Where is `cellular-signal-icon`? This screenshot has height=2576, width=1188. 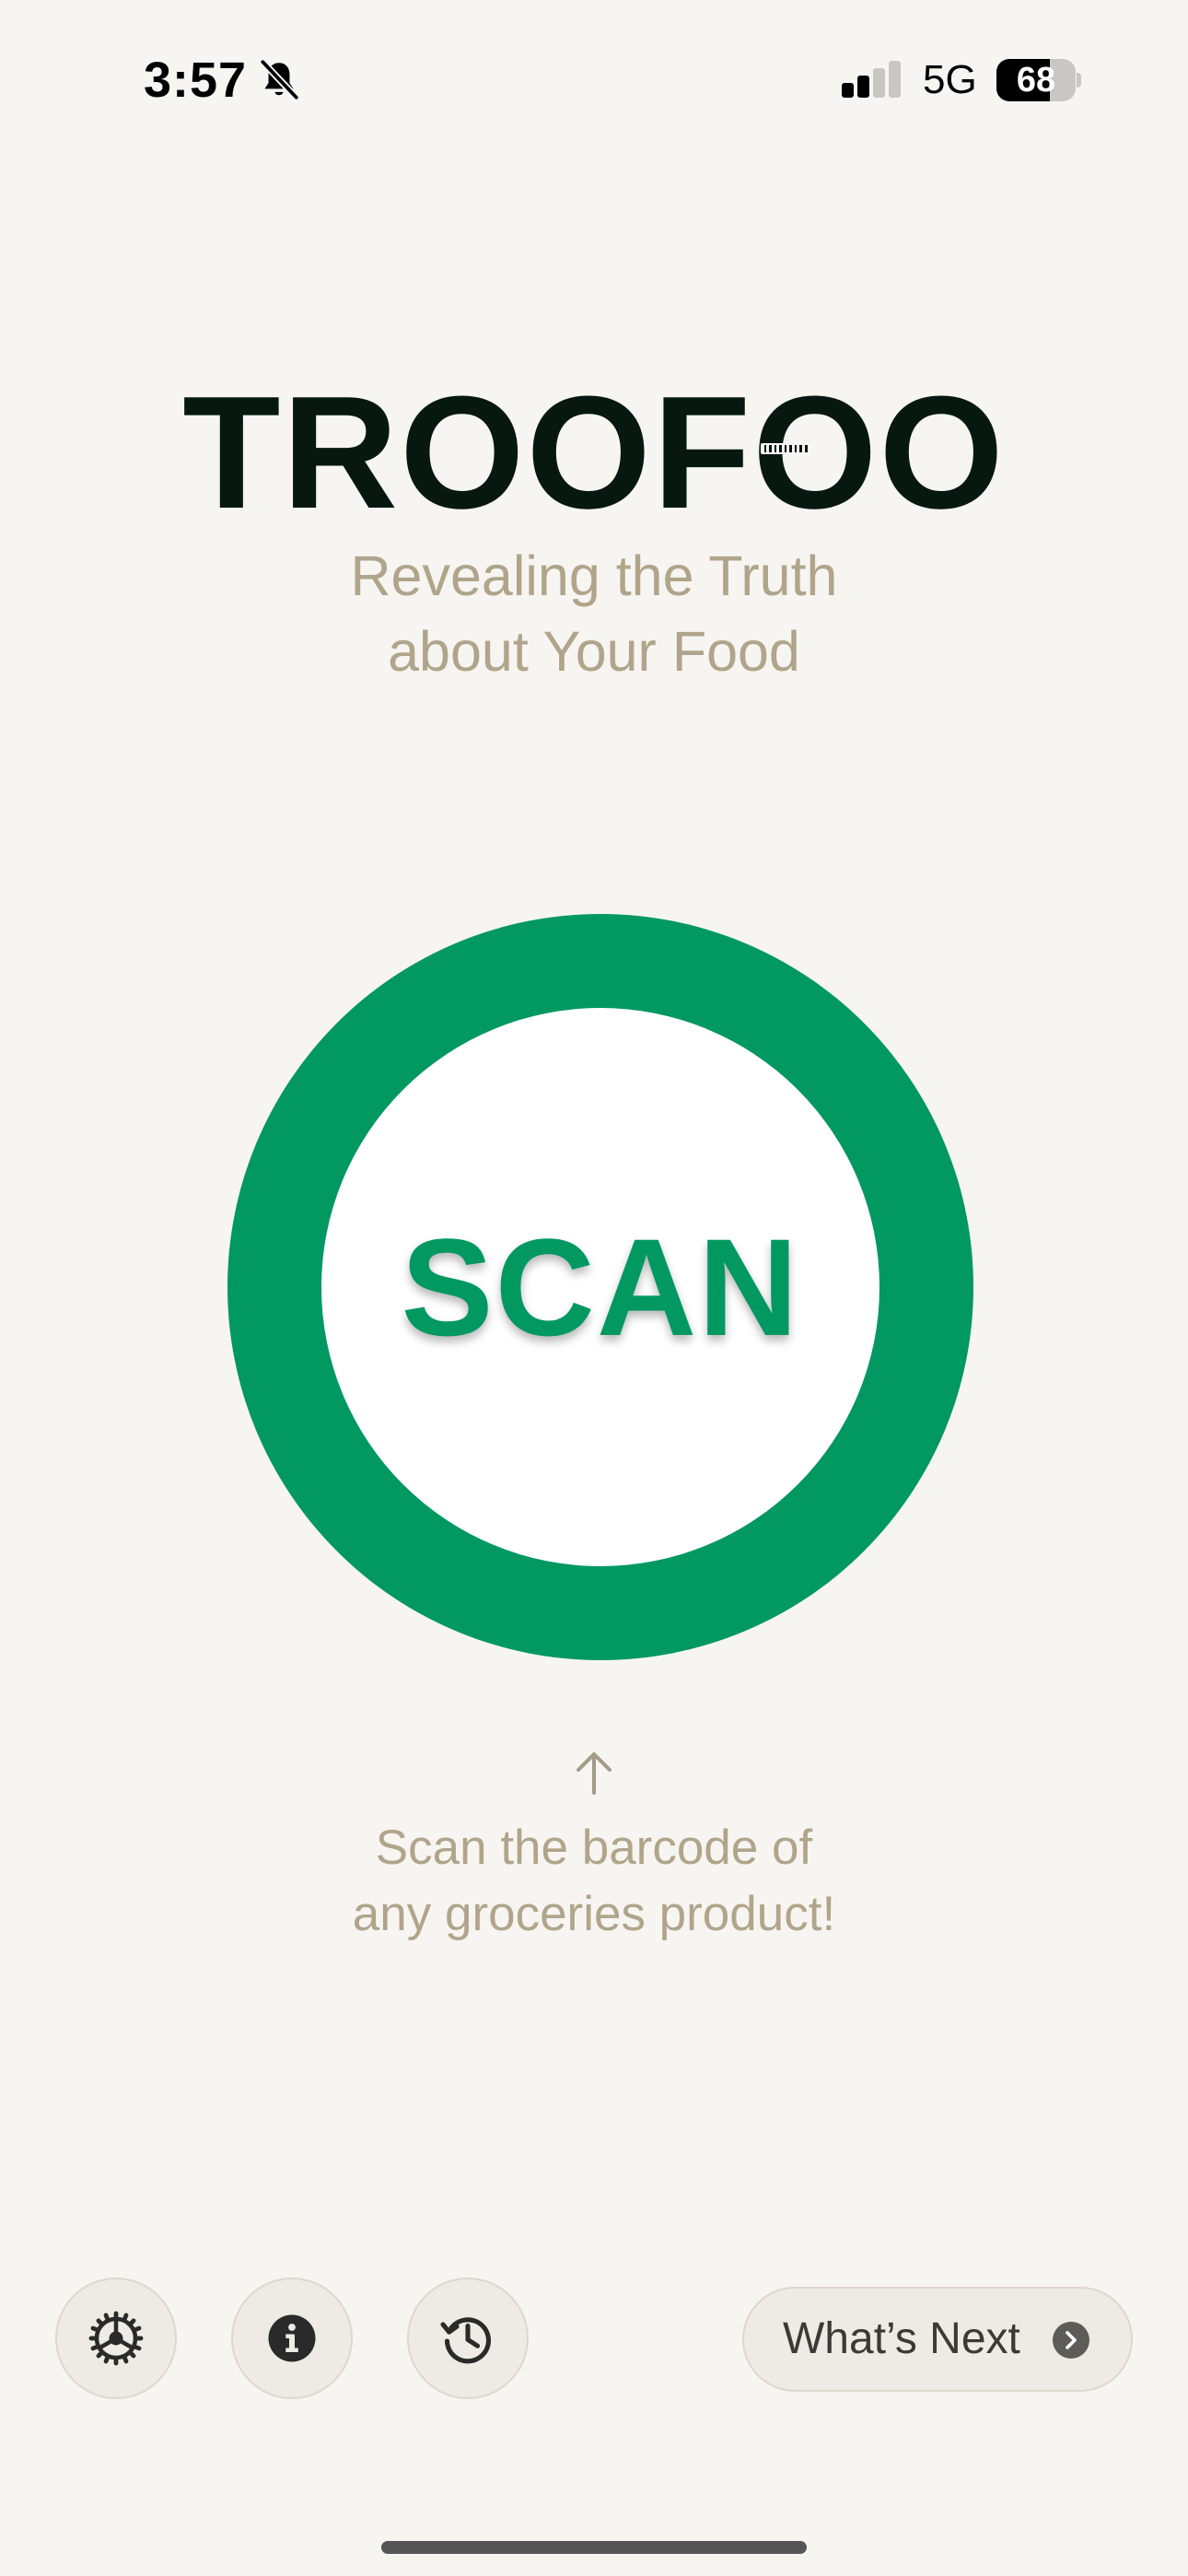
cellular-signal-icon is located at coordinates (871, 79).